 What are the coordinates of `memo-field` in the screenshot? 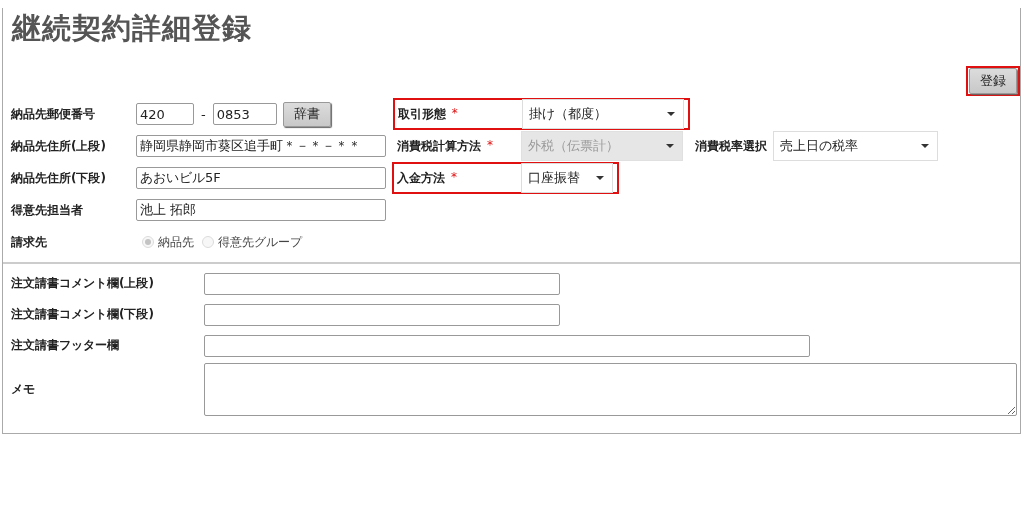 It's located at (610, 389).